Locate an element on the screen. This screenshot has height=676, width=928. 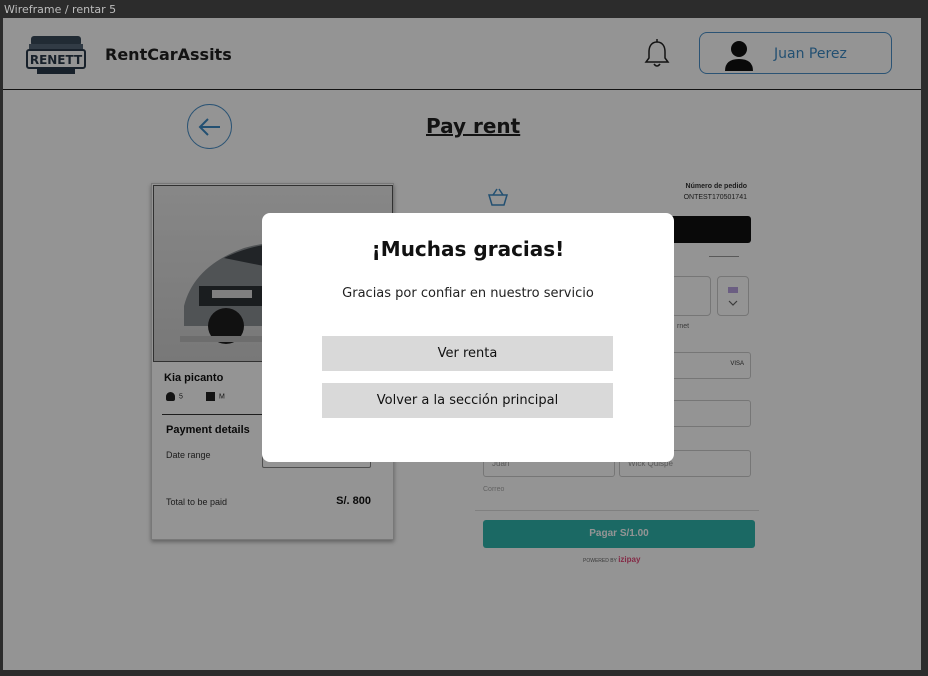
modal-message: Gracias por confiar en nuestro servicio is located at coordinates (468, 293).